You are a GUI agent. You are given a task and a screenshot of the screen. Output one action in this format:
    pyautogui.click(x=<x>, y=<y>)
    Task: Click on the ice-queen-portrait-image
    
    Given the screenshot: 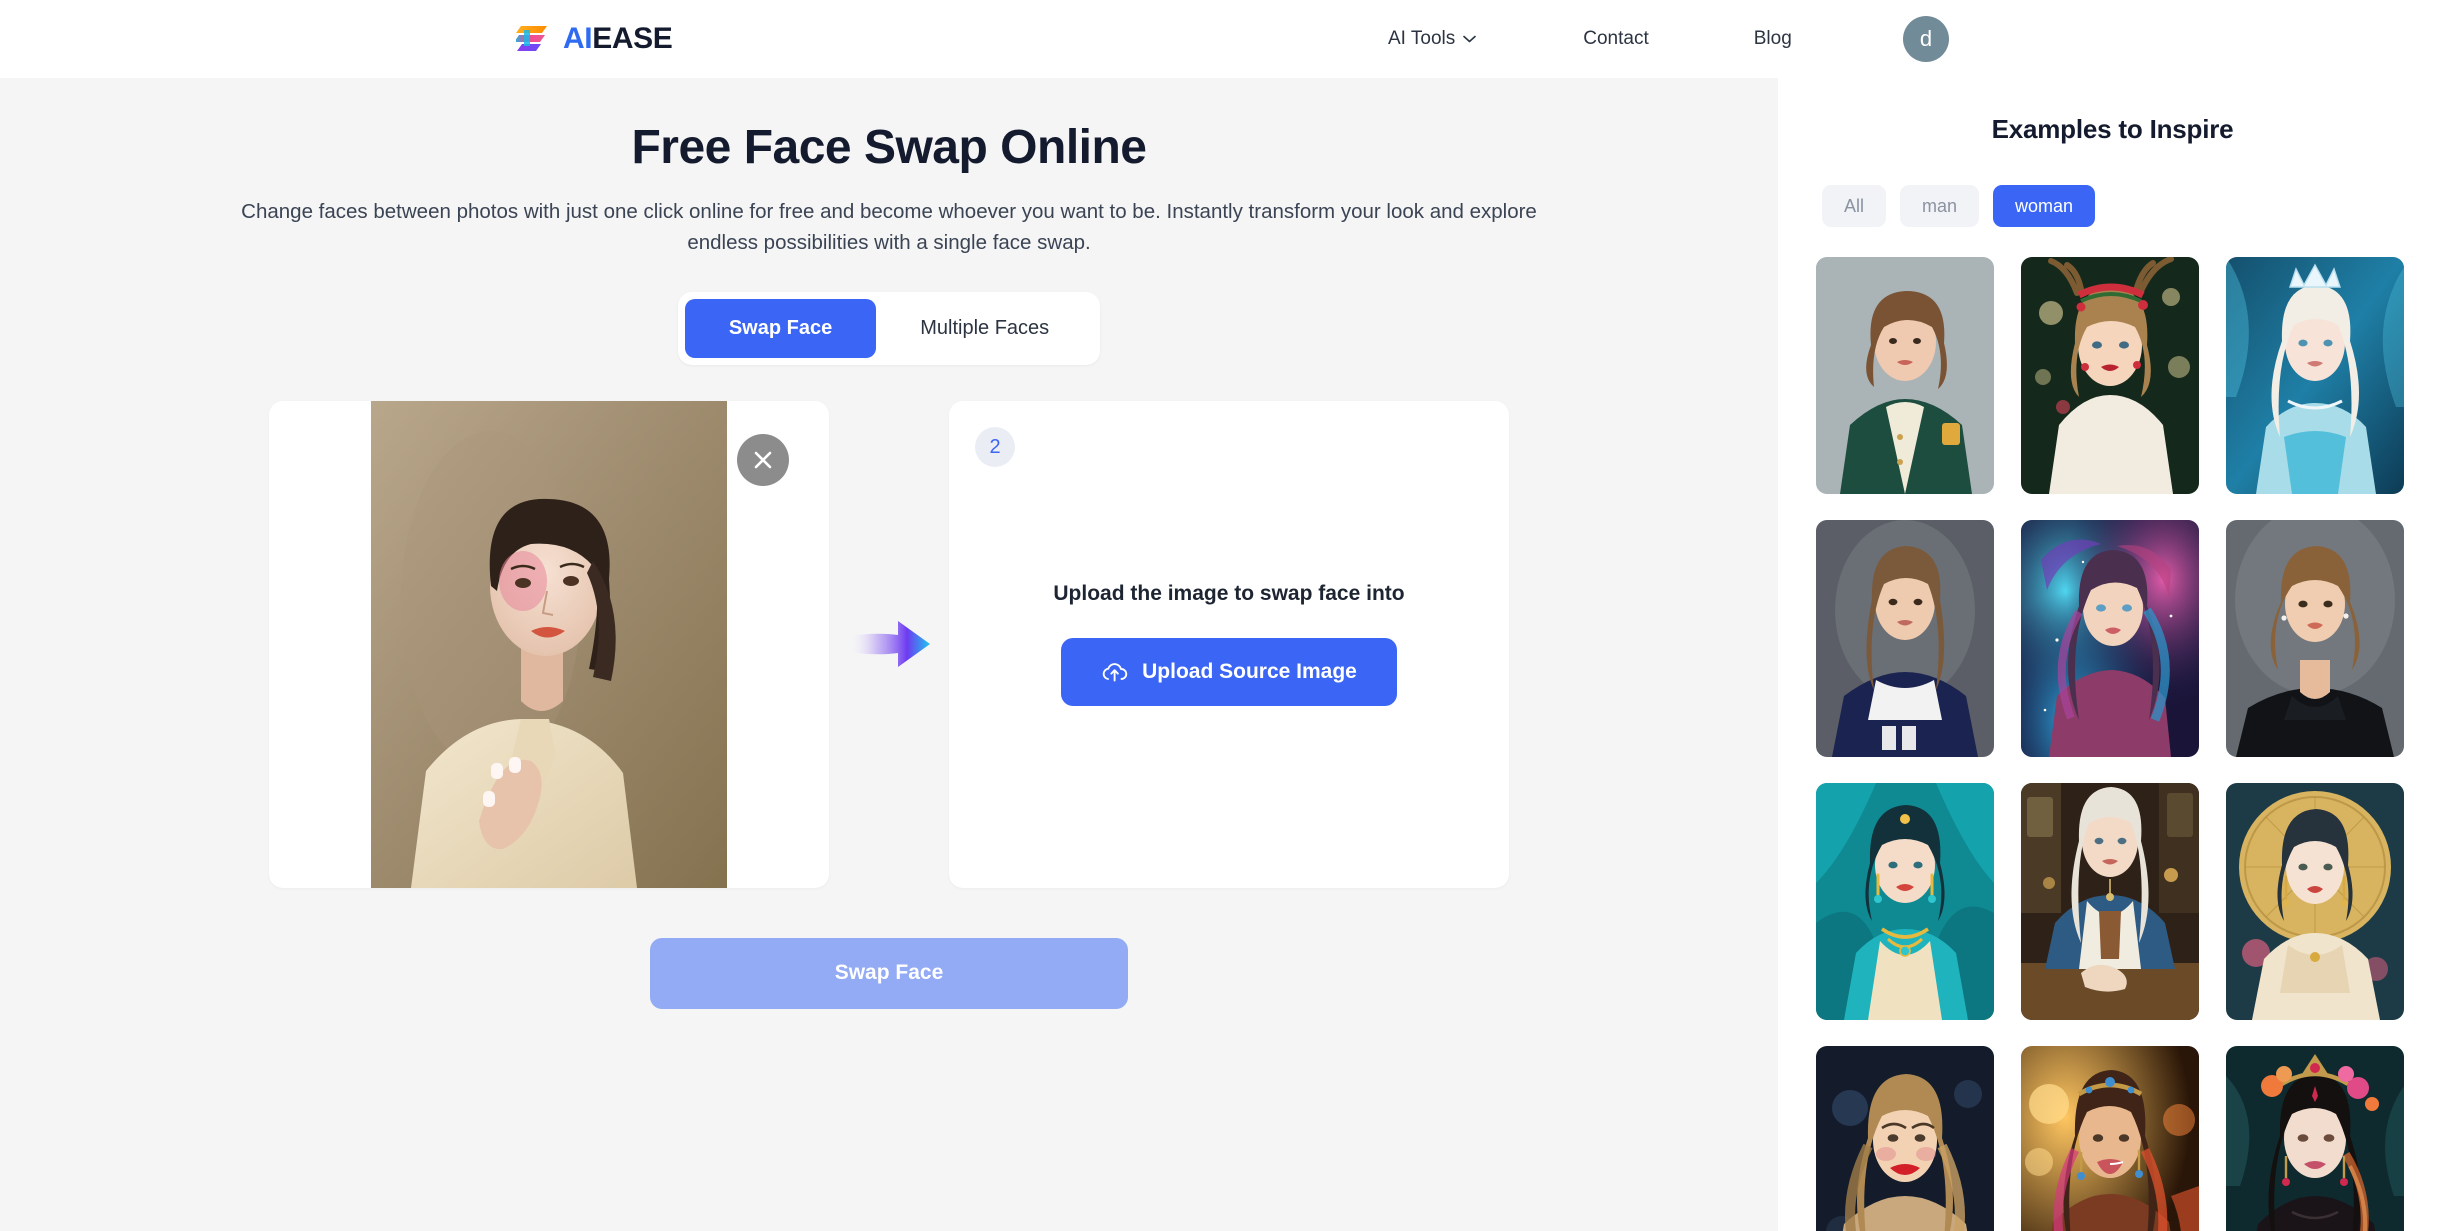 What is the action you would take?
    pyautogui.click(x=2315, y=375)
    